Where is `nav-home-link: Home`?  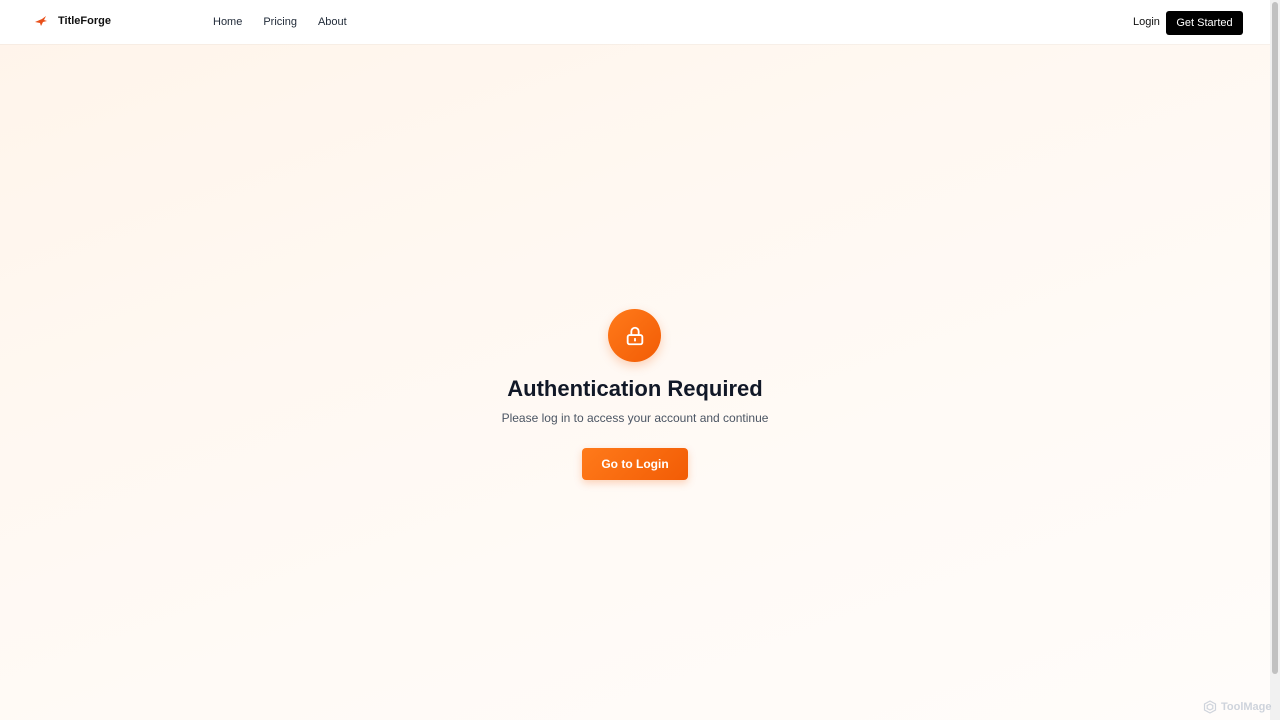
nav-home-link: Home is located at coordinates (227, 22).